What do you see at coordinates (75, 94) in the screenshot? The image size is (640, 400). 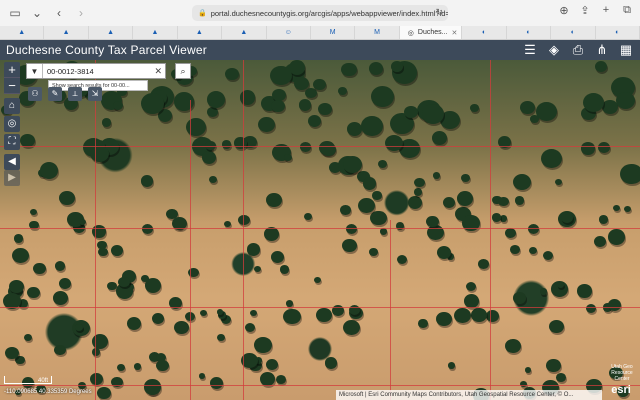 I see `measure-icon: ⟂` at bounding box center [75, 94].